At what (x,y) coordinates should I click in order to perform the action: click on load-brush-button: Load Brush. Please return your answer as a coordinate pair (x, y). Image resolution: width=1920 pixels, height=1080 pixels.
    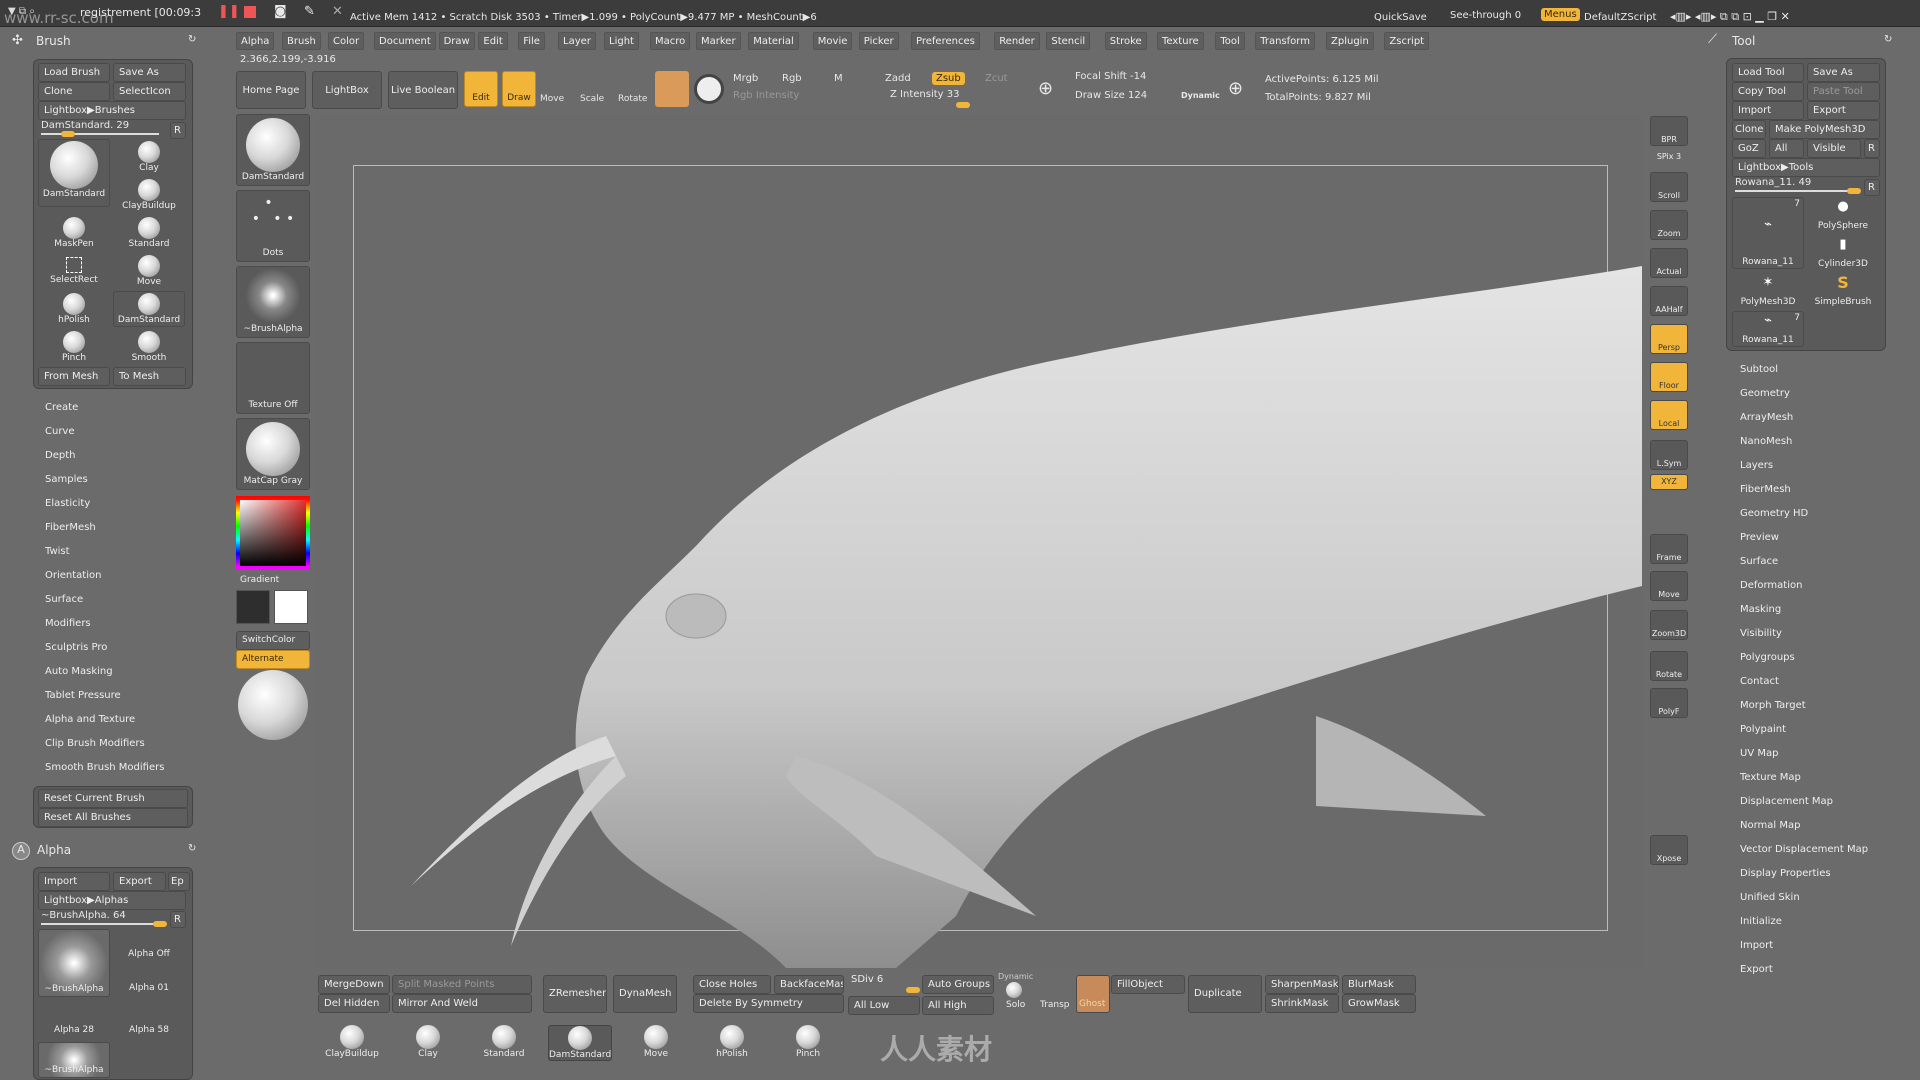
    Looking at the image, I should click on (74, 72).